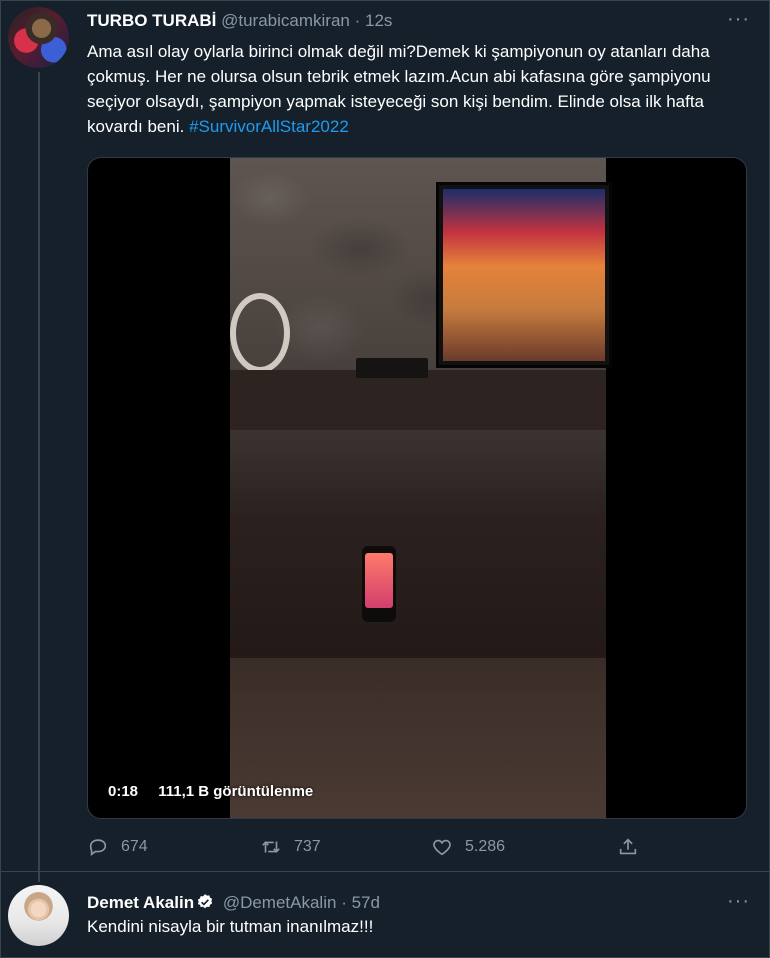  I want to click on share-button, so click(634, 847).